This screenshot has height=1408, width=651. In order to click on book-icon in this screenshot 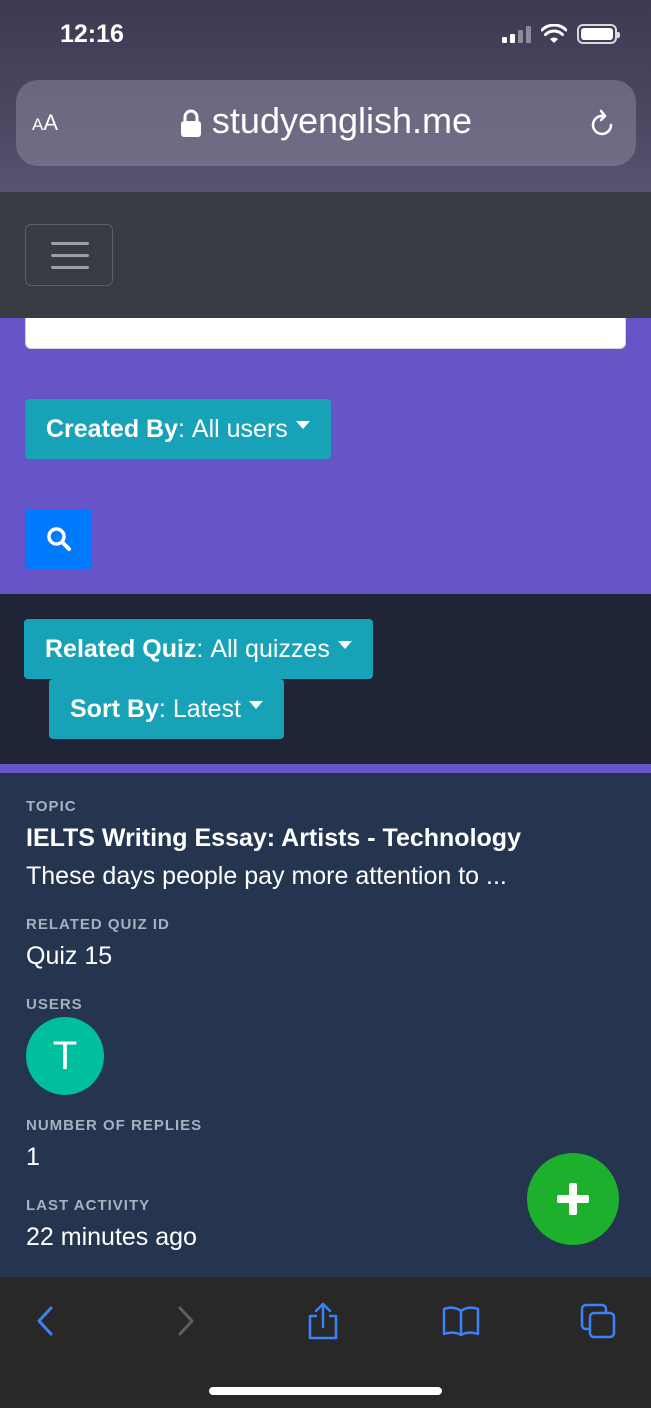, I will do `click(461, 1321)`.